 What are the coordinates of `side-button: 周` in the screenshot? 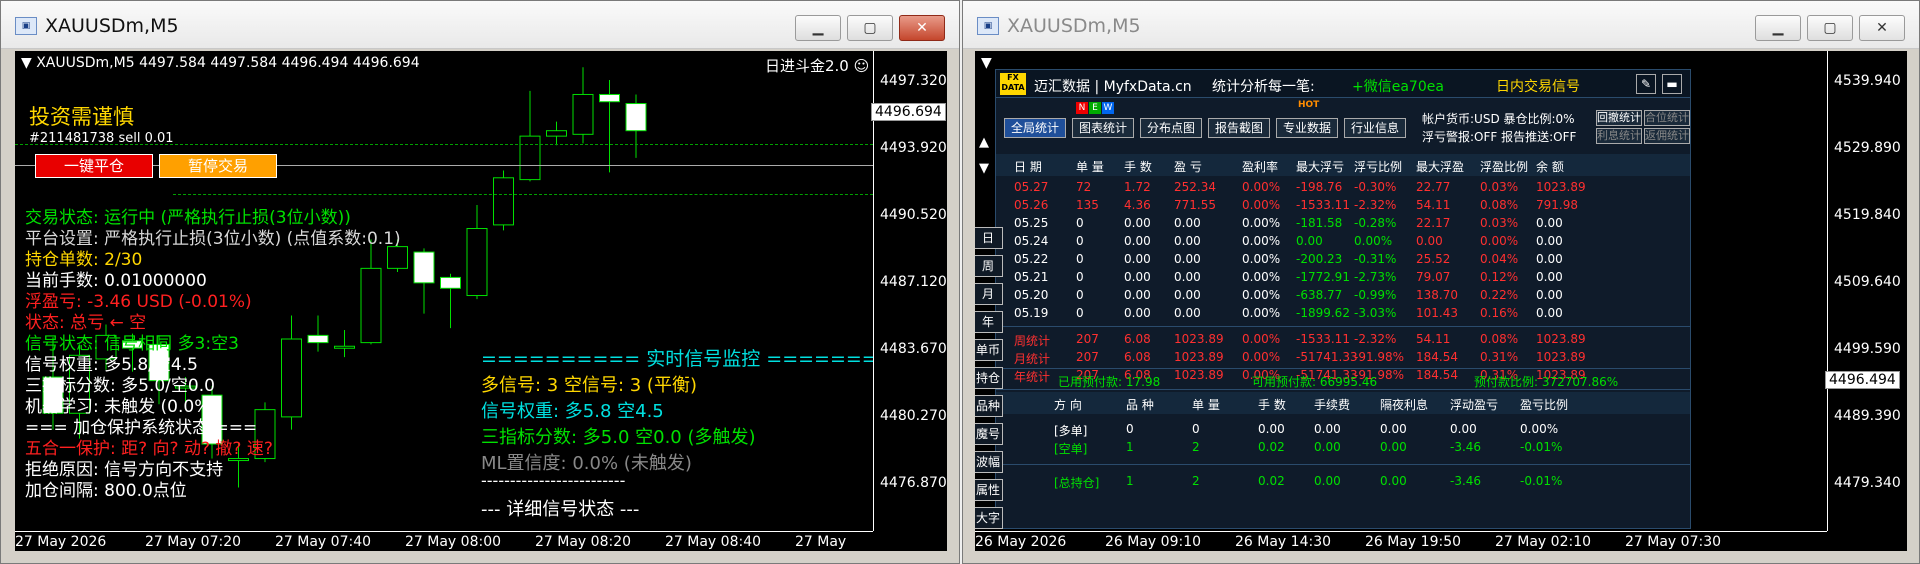 It's located at (989, 266).